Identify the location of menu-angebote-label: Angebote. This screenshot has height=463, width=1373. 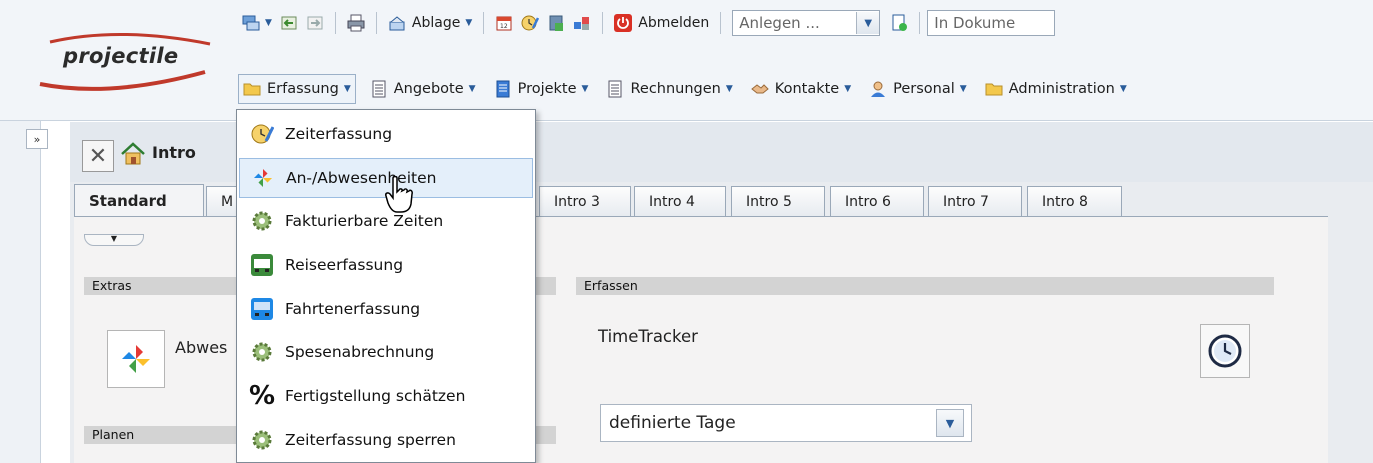
(428, 89).